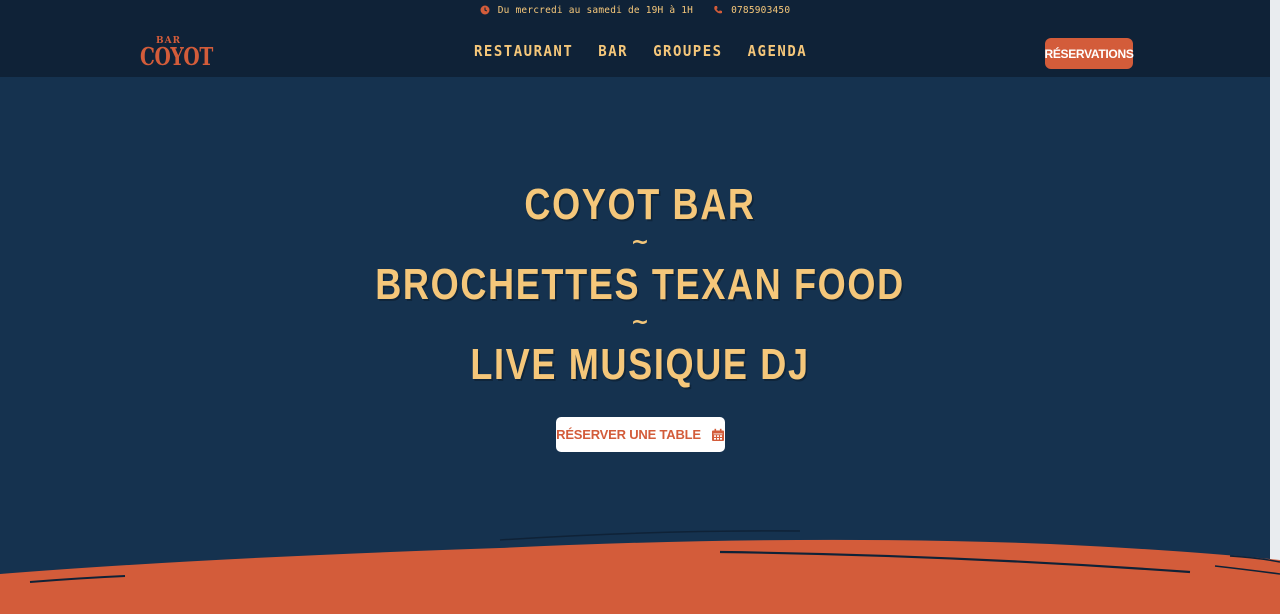  Describe the element at coordinates (640, 364) in the screenshot. I see `hero-title-line3: LIVE MUSIQUE DJ` at that location.